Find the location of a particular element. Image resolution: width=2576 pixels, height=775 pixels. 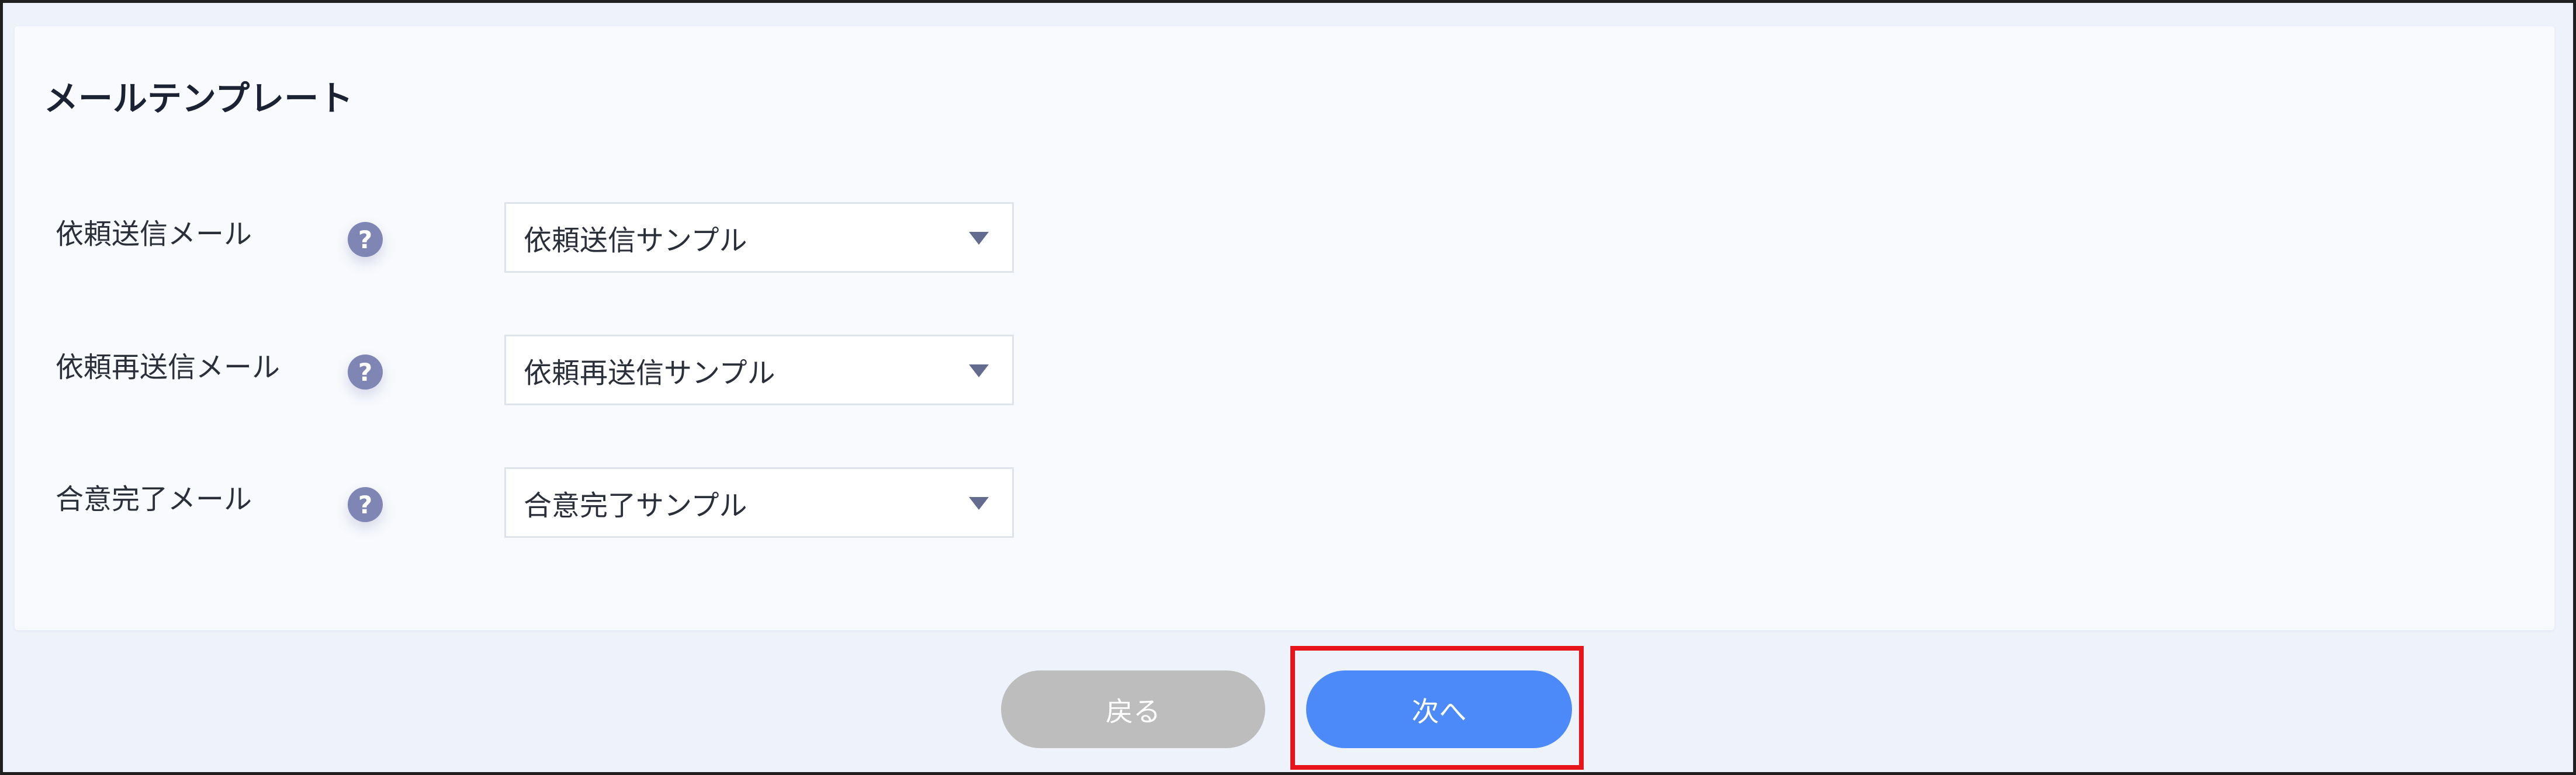

row-label-agreement-complete: 合意完了メール is located at coordinates (154, 499).